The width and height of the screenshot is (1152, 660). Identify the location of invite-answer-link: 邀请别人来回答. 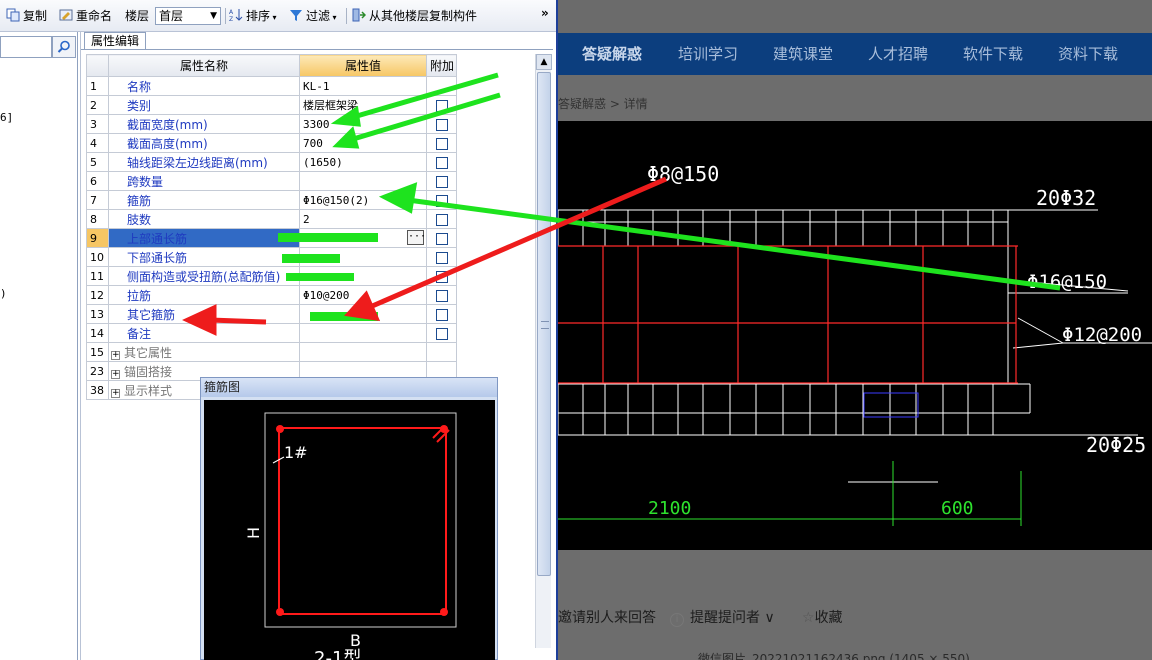
(607, 617).